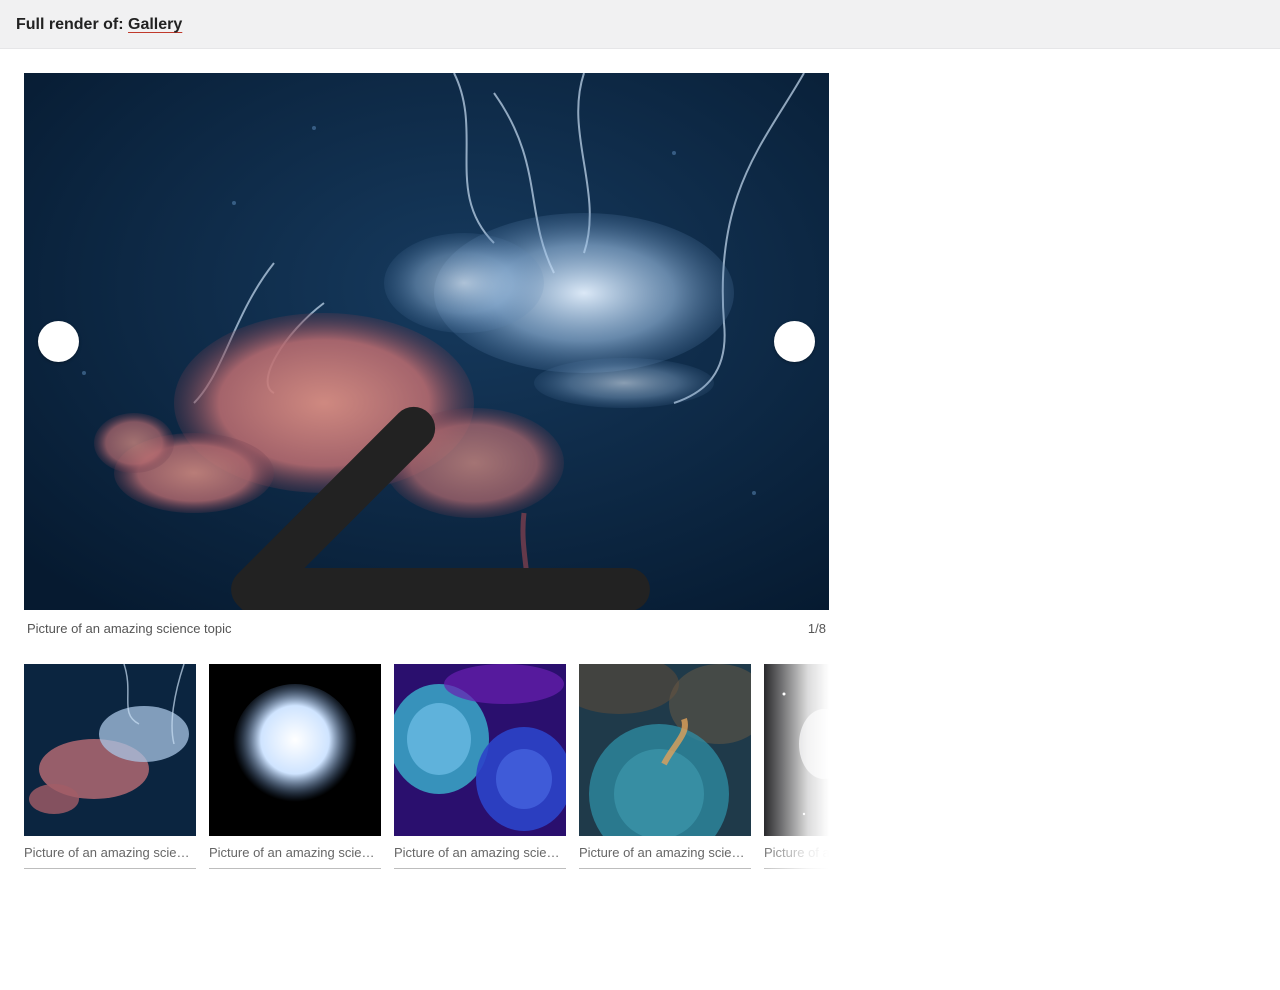 This screenshot has width=1280, height=990. I want to click on slide-counter: 1/8, so click(816, 628).